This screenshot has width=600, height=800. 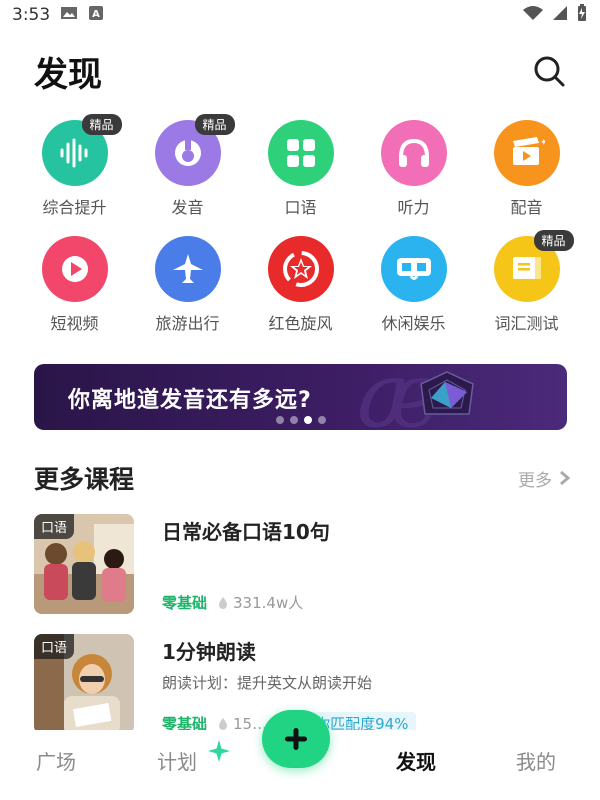 I want to click on course-title: 日常必备口语10句, so click(x=246, y=532).